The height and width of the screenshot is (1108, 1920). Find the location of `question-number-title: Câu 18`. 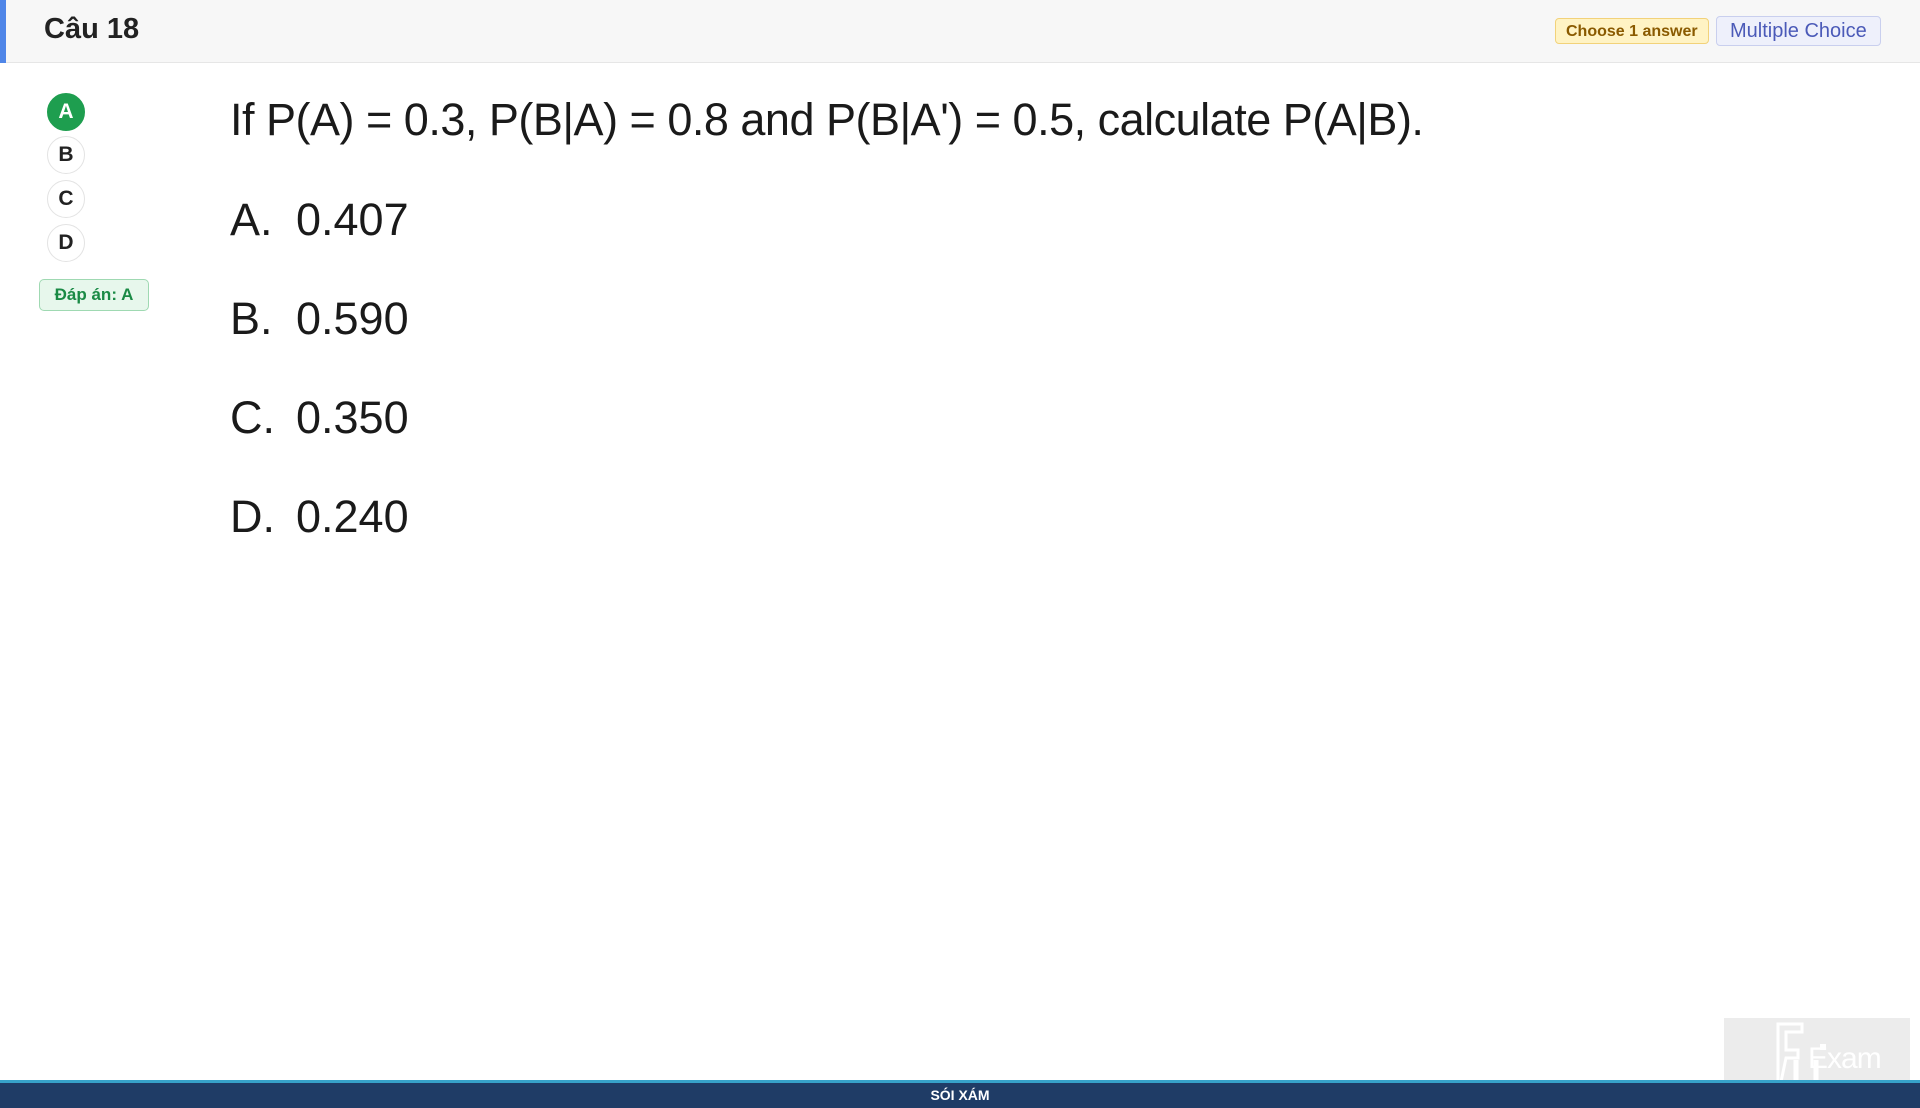

question-number-title: Câu 18 is located at coordinates (92, 29).